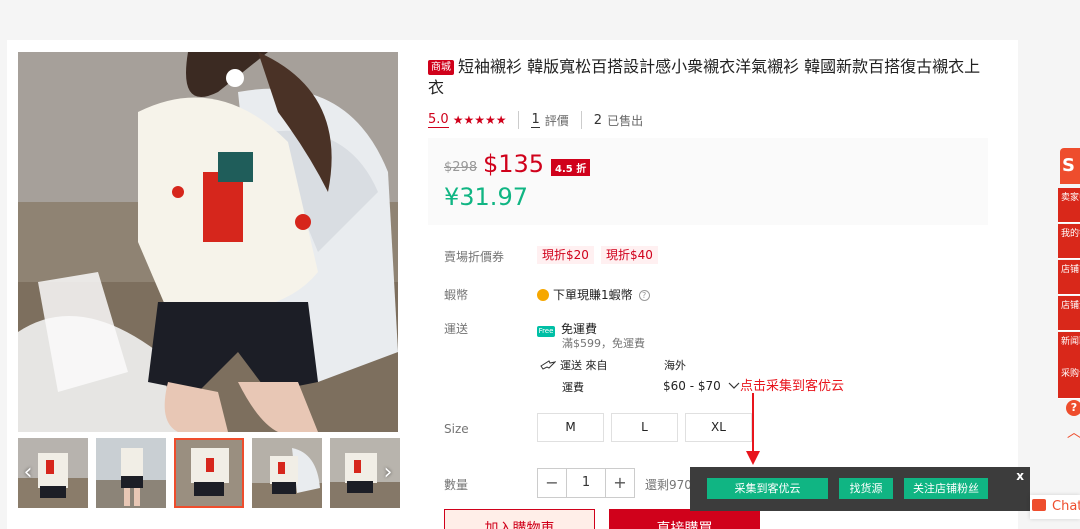  I want to click on product-title-text: 短袖襯衫 韓版寬松百搭設計感小衆襯衣洋氣襯衫 韓國新款百搭復古襯衣上衣, so click(704, 77).